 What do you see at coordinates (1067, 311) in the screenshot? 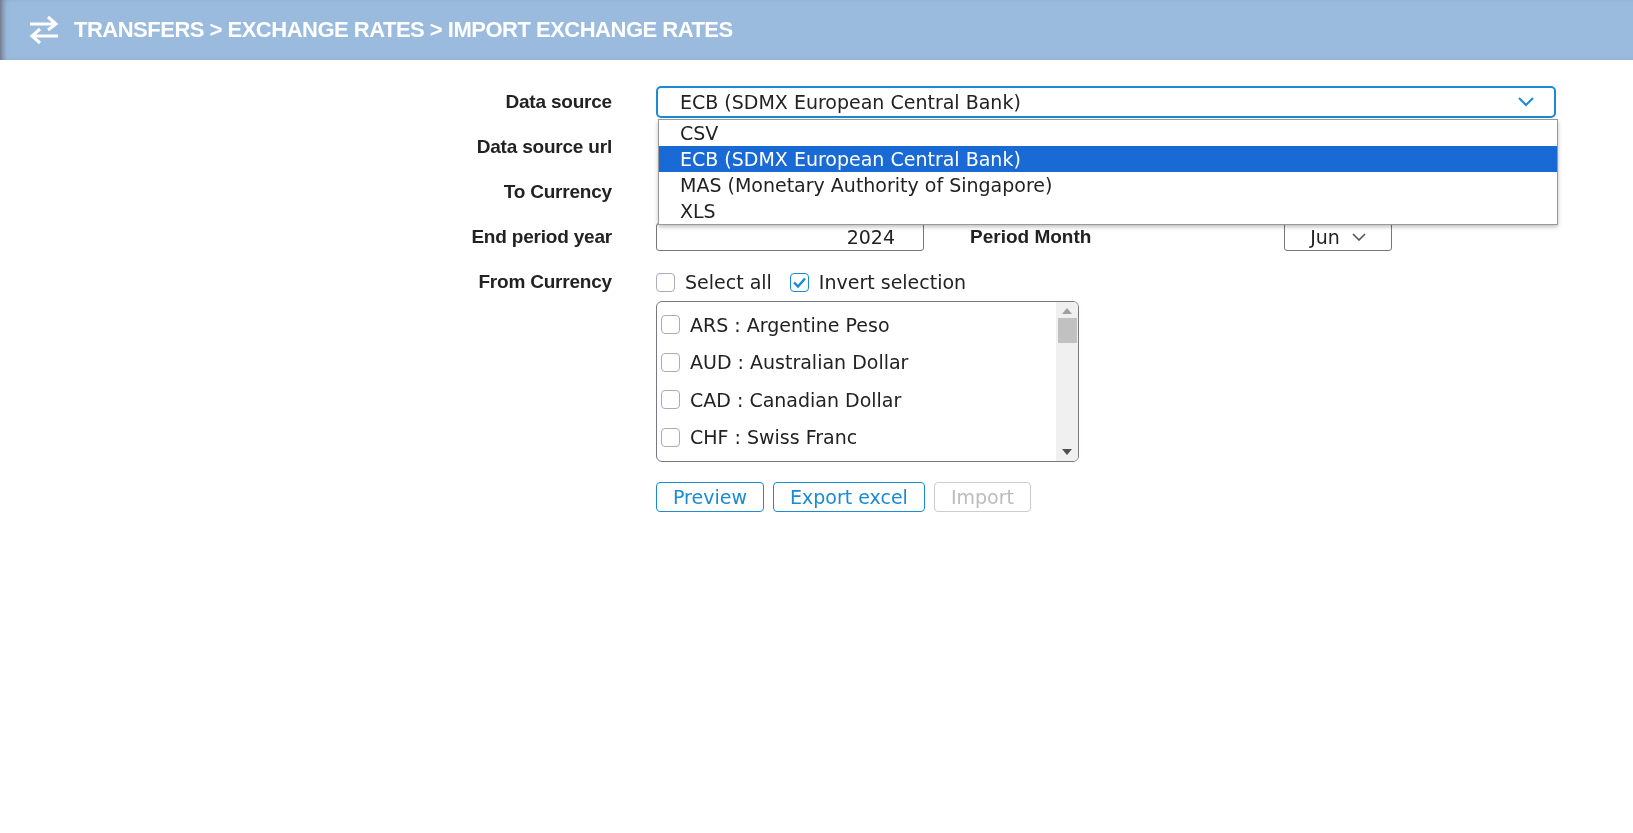
I see `scroll-up-icon` at bounding box center [1067, 311].